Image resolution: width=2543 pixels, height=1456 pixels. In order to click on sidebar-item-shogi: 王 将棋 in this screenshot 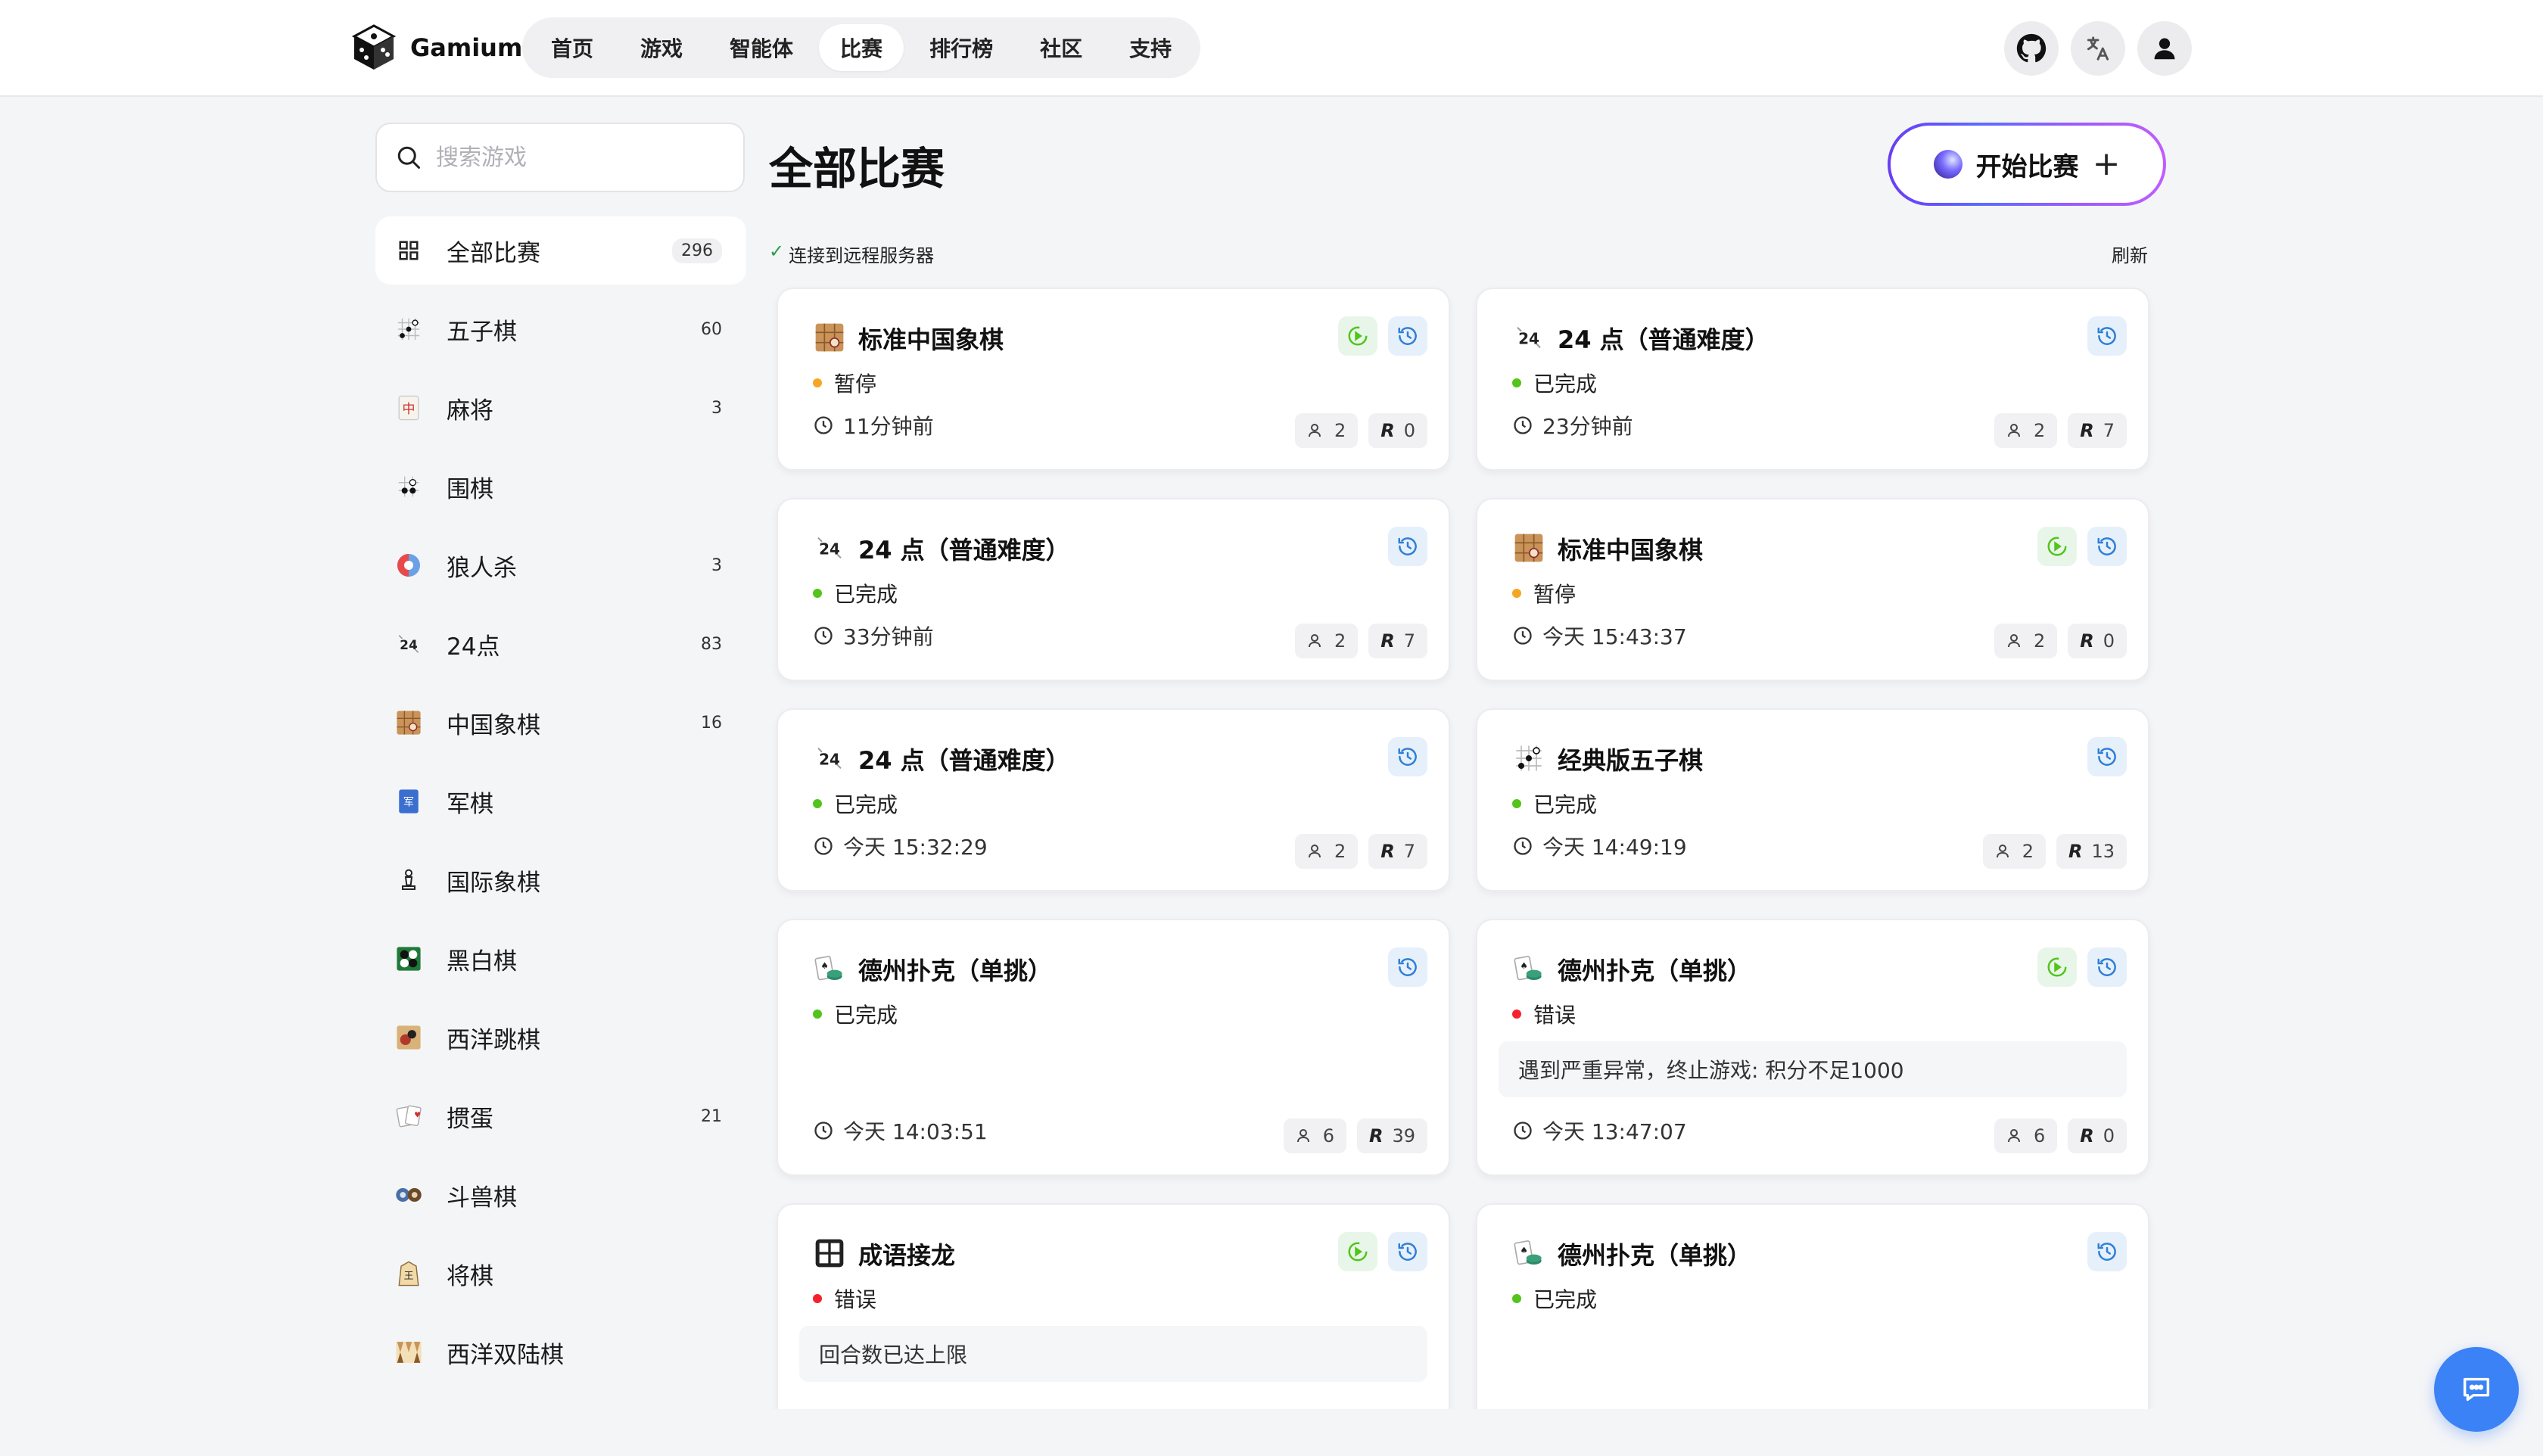, I will do `click(560, 1274)`.